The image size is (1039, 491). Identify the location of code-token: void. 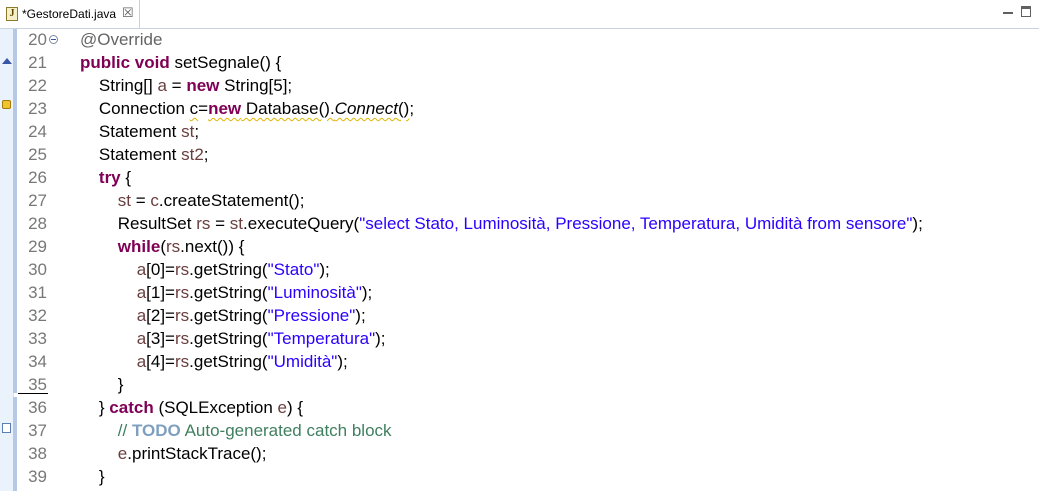
(152, 62).